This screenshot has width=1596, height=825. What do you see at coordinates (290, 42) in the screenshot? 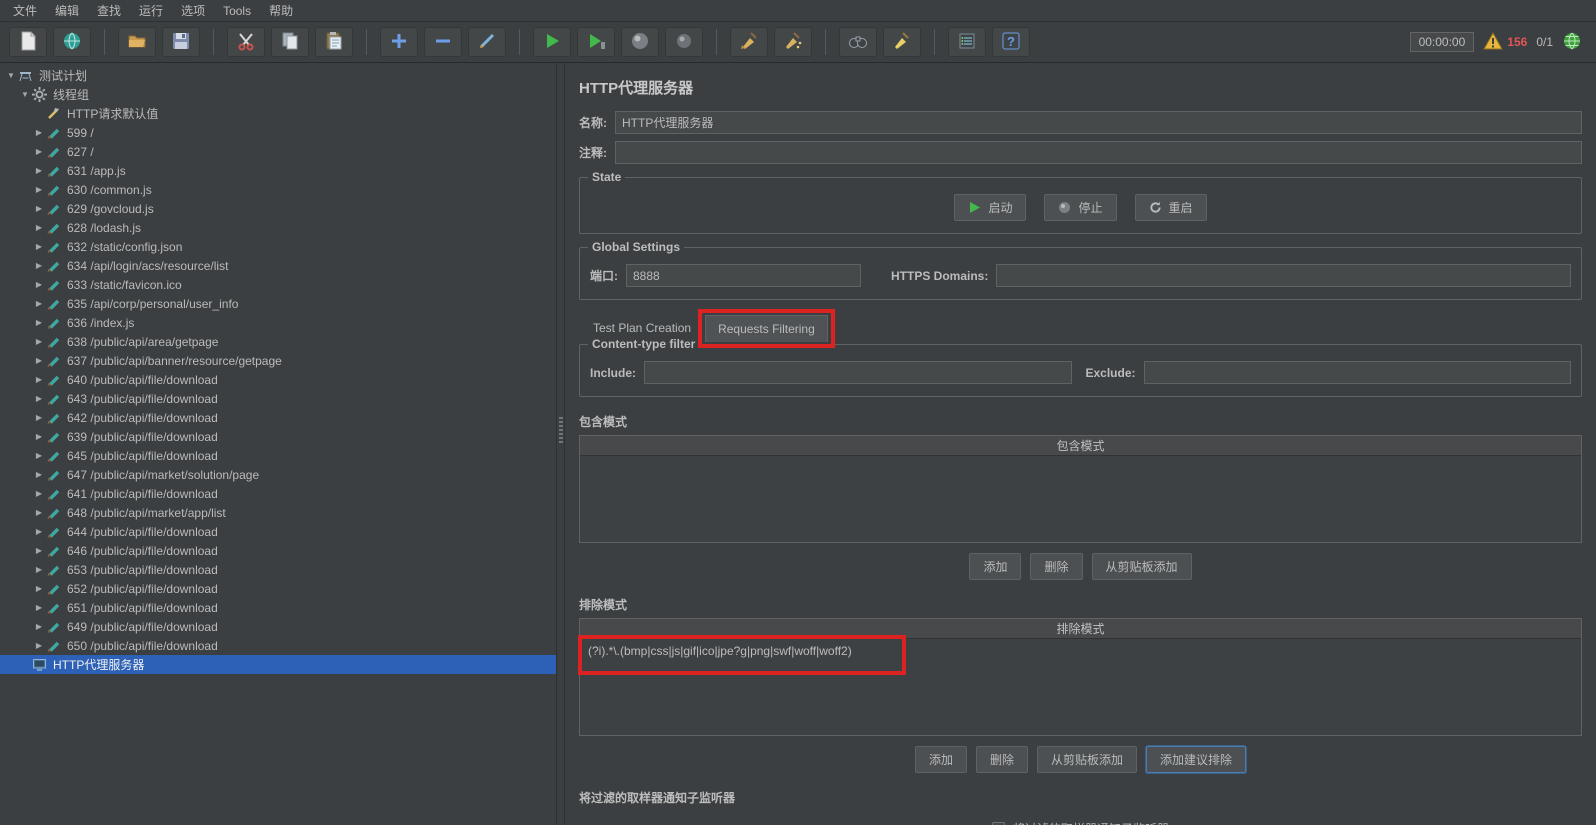
I see `toolbar-copy-button` at bounding box center [290, 42].